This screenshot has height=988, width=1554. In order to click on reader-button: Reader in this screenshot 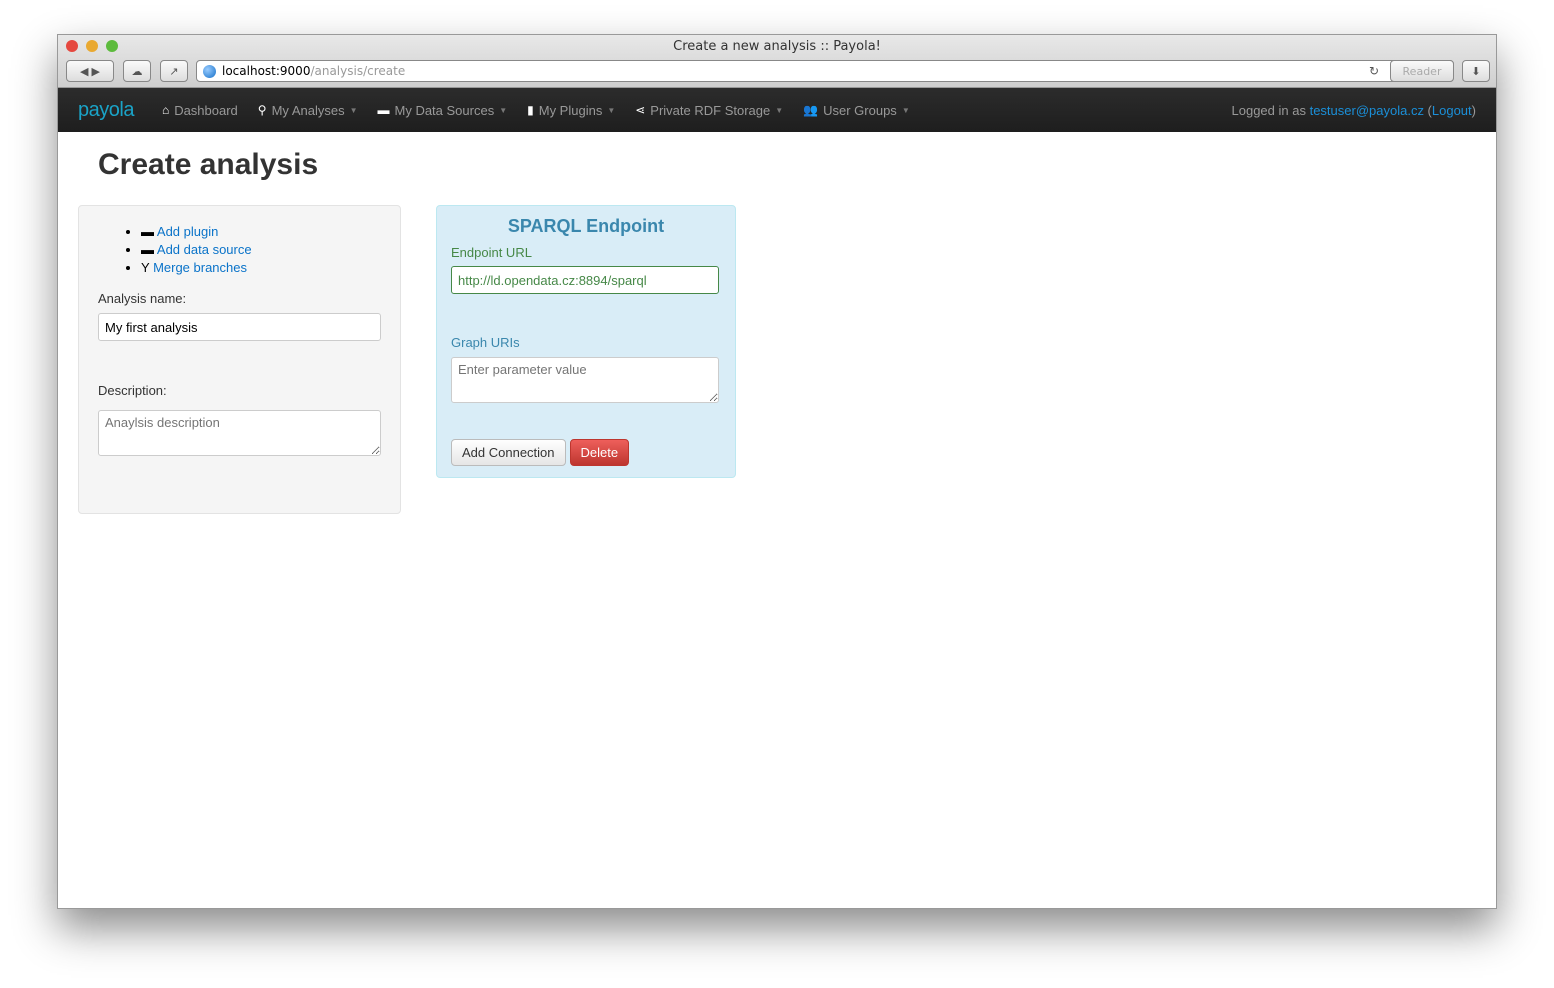, I will do `click(1422, 71)`.